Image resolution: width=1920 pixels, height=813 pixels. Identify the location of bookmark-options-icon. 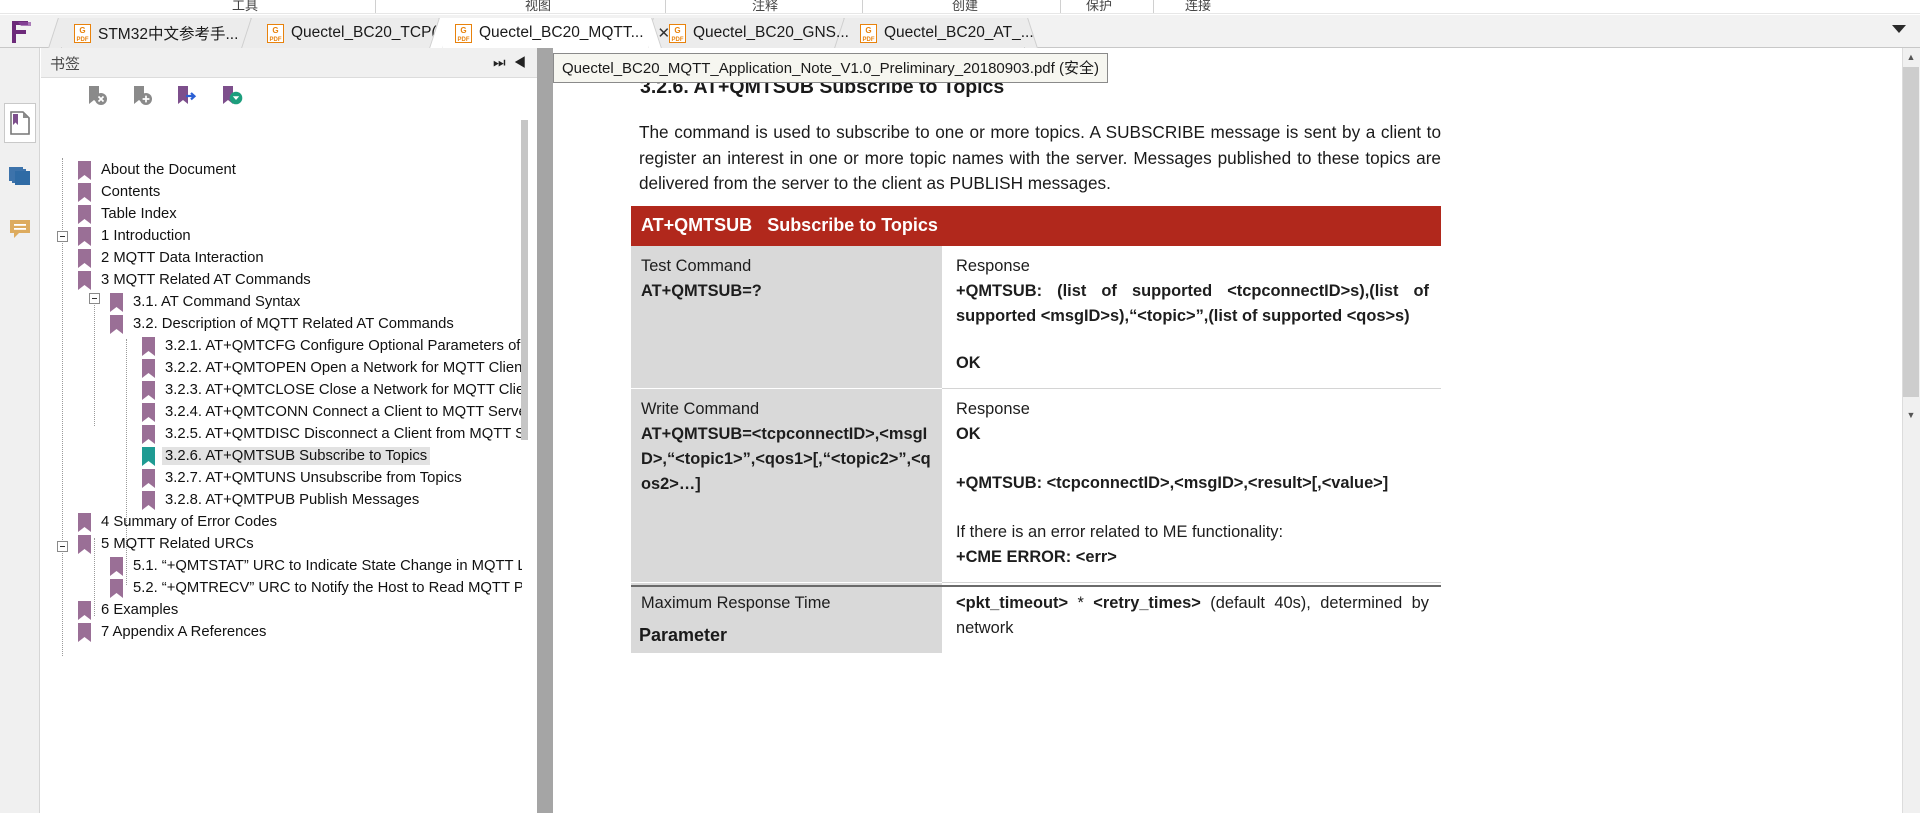
(235, 97).